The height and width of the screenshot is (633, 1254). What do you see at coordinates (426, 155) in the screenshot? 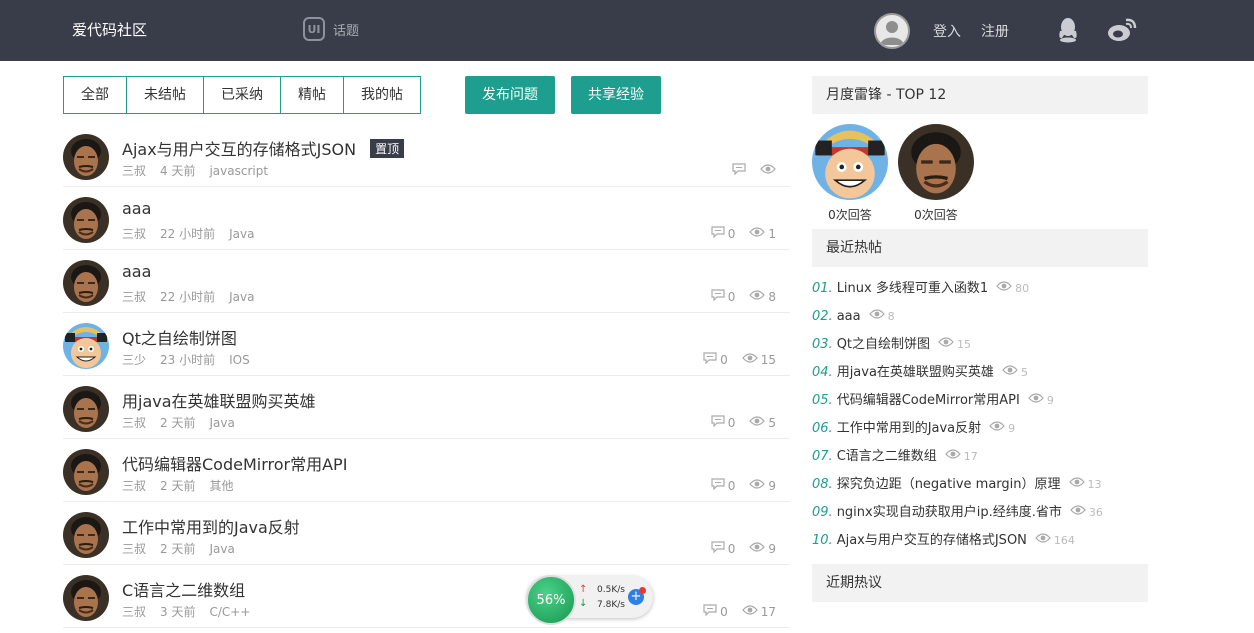
I see `post-row: Ajax与用户交互的存储格式JSON 置顶 三叔 4 天前 javascript` at bounding box center [426, 155].